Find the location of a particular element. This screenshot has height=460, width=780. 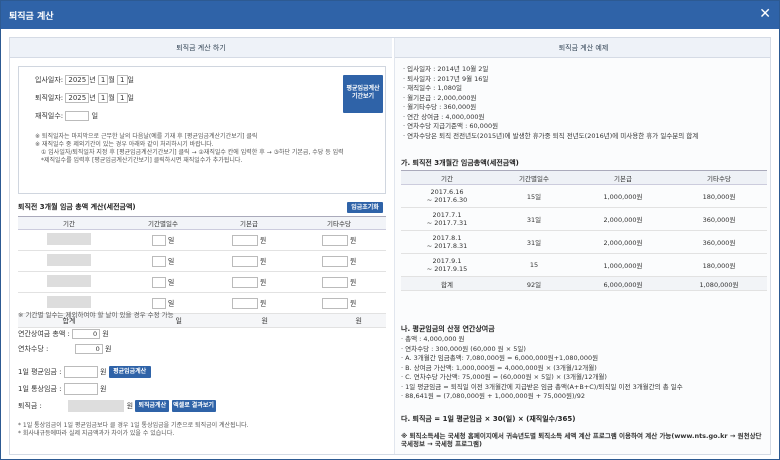

days-row: 재직일수: 일 is located at coordinates (66, 116).